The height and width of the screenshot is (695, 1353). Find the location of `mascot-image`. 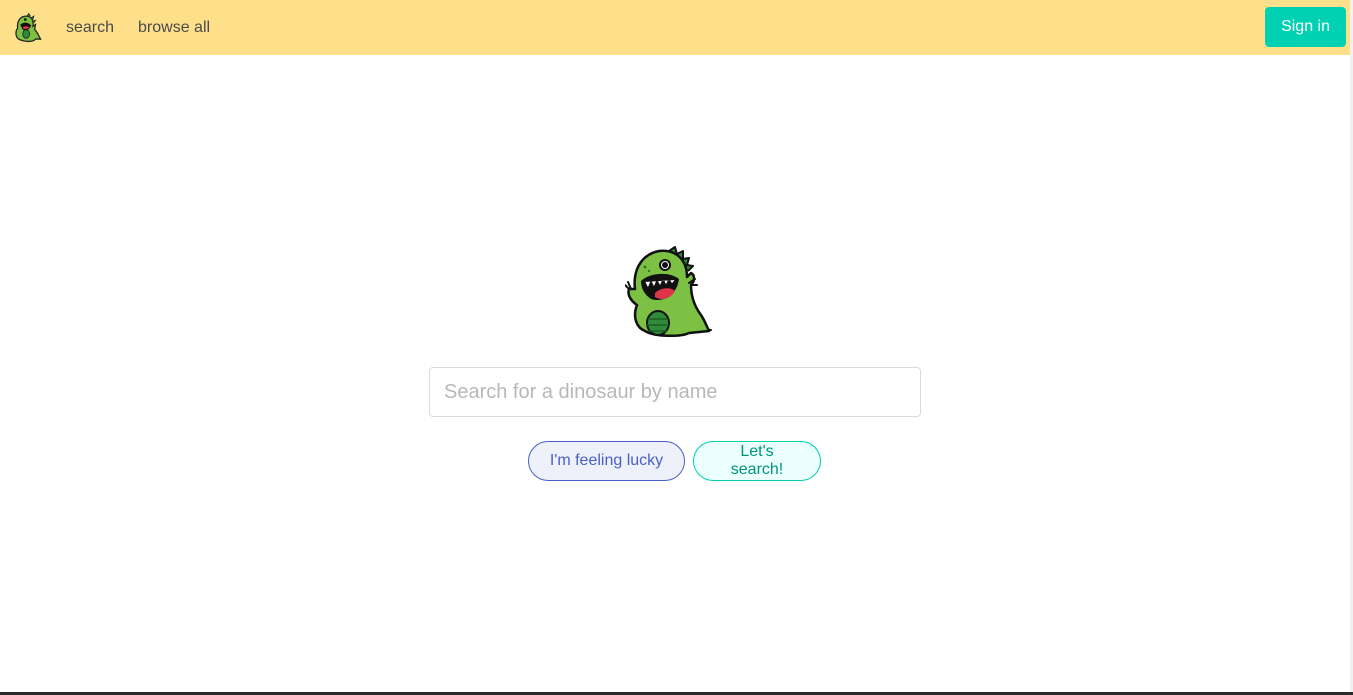

mascot-image is located at coordinates (669, 291).